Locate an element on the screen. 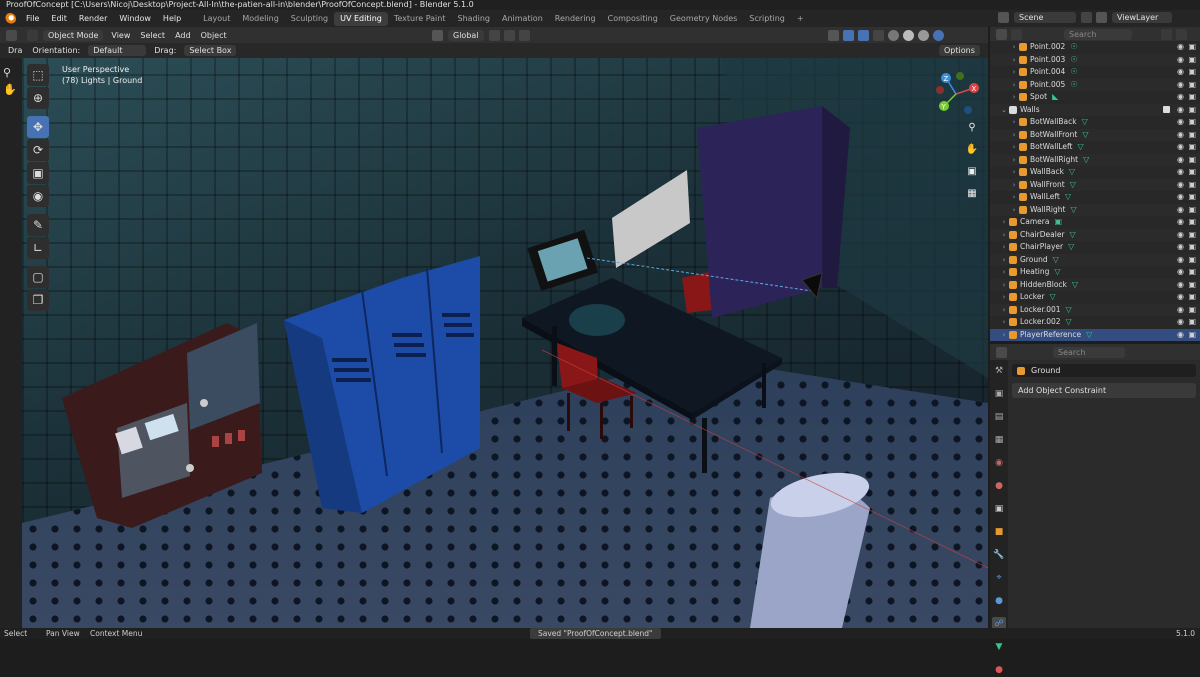  physics-tab-icon: ● is located at coordinates (999, 601).